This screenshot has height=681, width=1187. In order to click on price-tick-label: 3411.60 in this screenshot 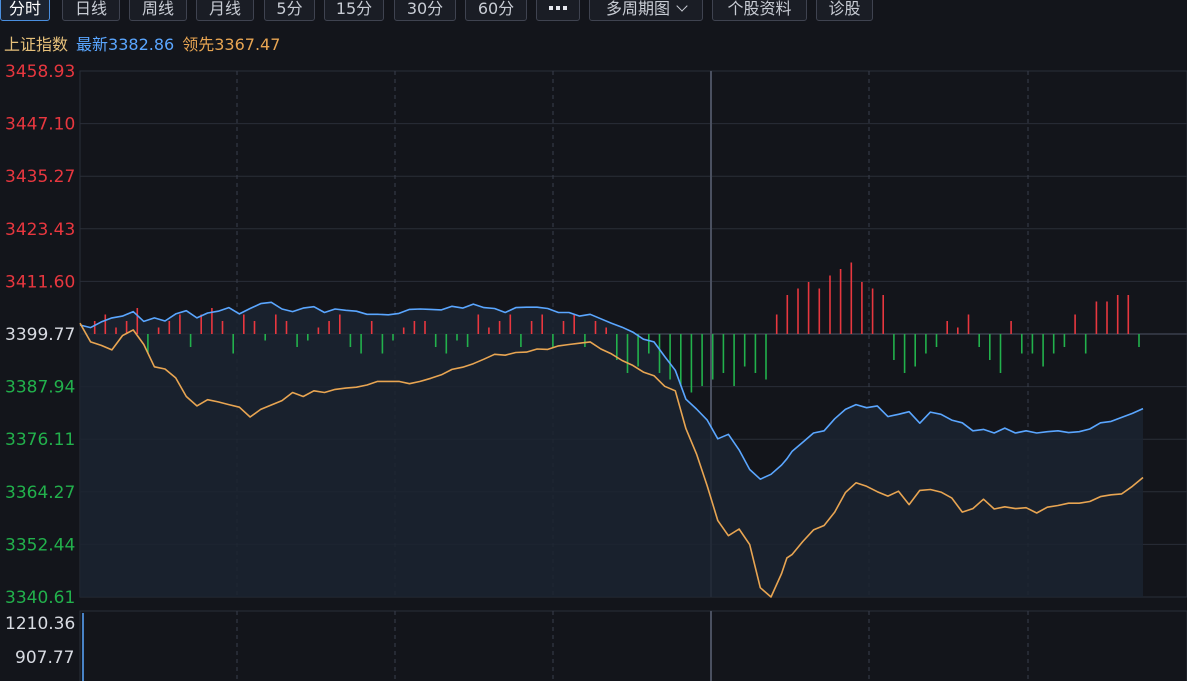, I will do `click(40, 282)`.